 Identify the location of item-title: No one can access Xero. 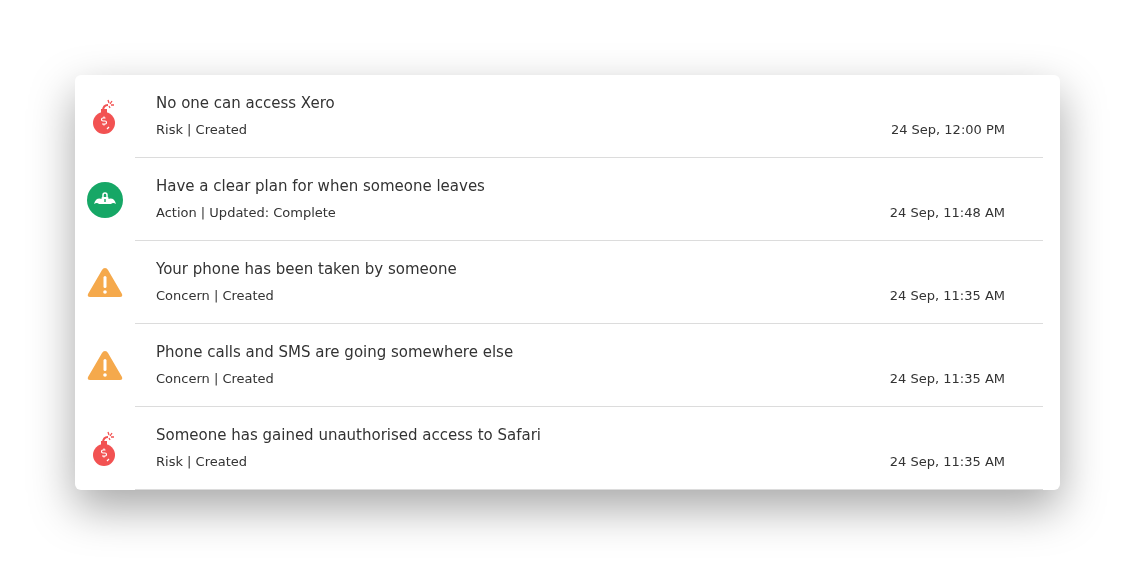
(245, 103).